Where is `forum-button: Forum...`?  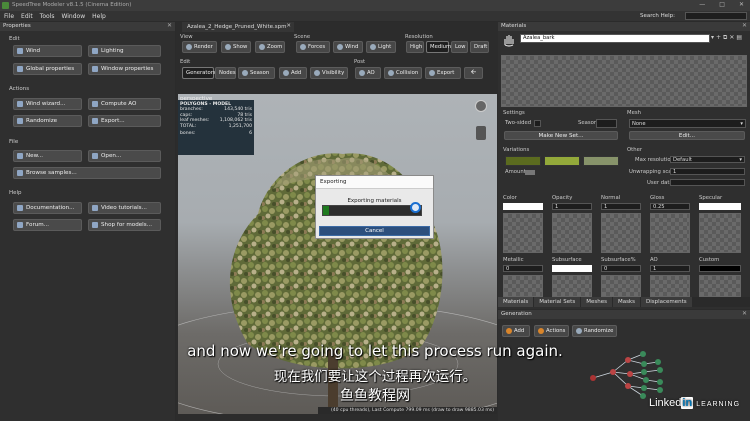 forum-button: Forum... is located at coordinates (47, 225).